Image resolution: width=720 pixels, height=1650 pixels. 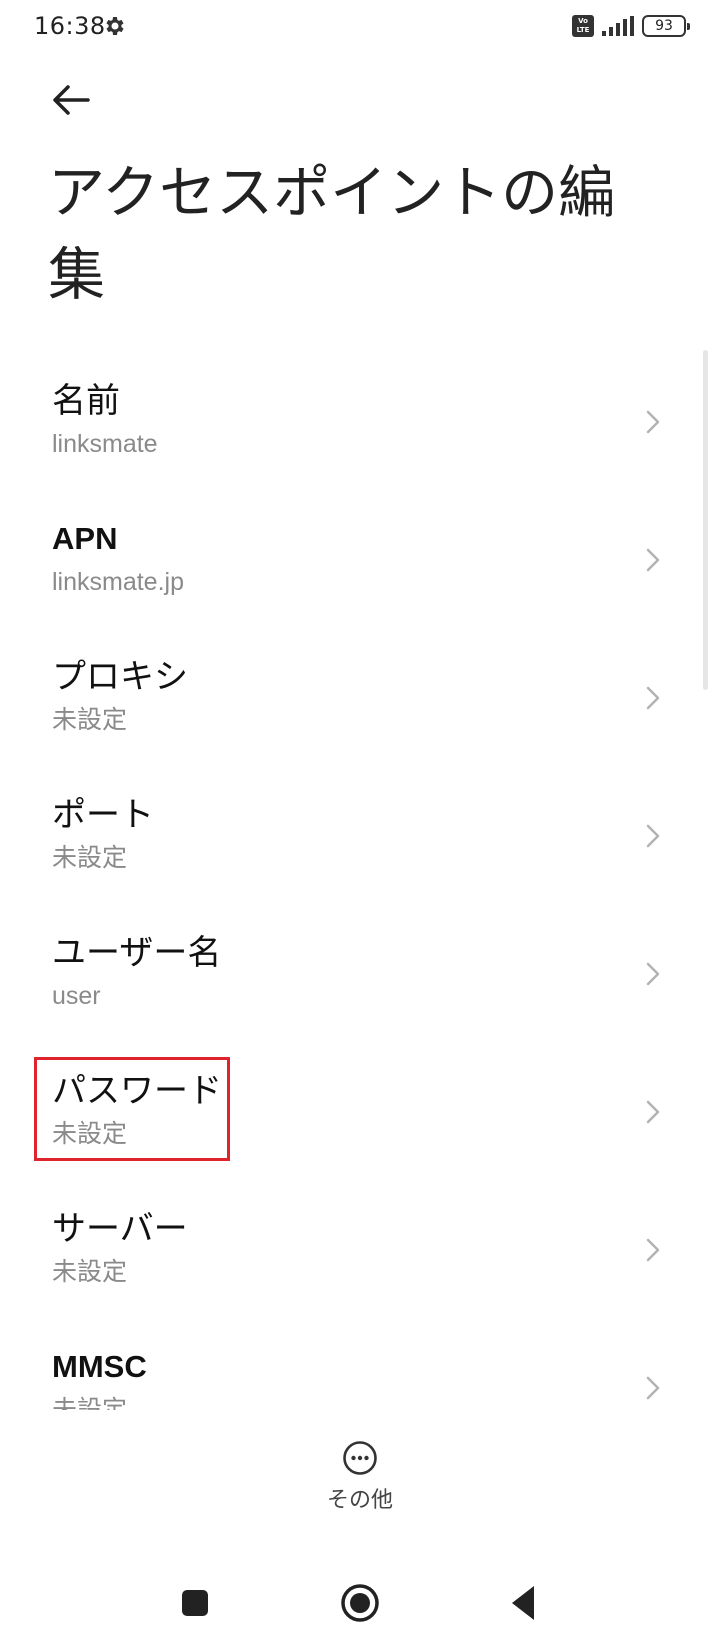 What do you see at coordinates (359, 1500) in the screenshot?
I see `more-label: その他` at bounding box center [359, 1500].